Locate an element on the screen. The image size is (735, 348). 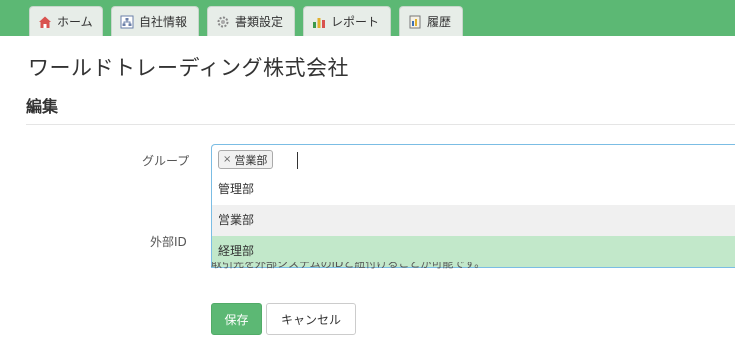
org-chart-icon is located at coordinates (127, 22).